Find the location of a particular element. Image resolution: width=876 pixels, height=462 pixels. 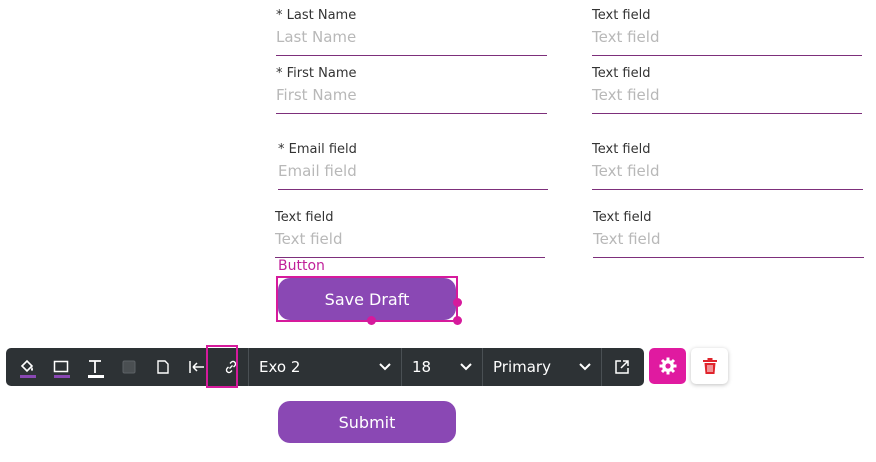

text-field-1: Text field Text field is located at coordinates (727, 32).